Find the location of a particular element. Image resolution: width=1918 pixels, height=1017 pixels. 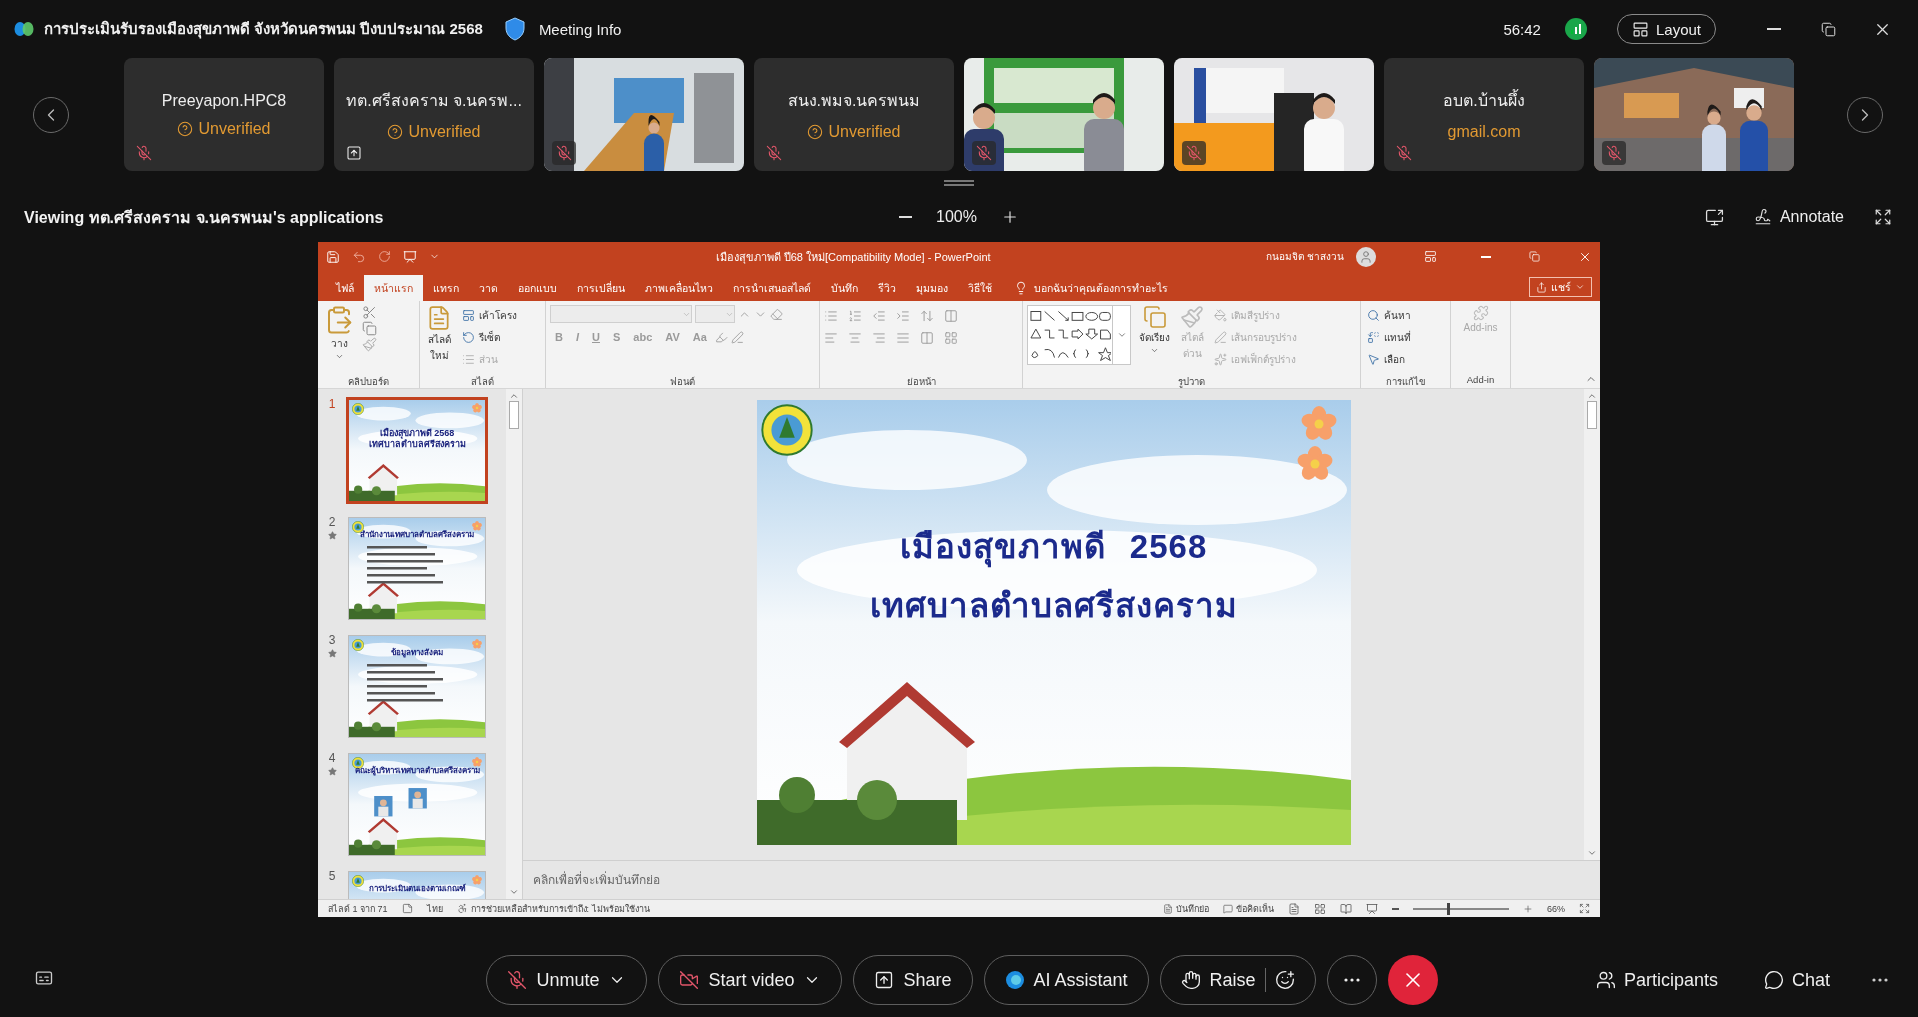

leave-button is located at coordinates (1412, 980).